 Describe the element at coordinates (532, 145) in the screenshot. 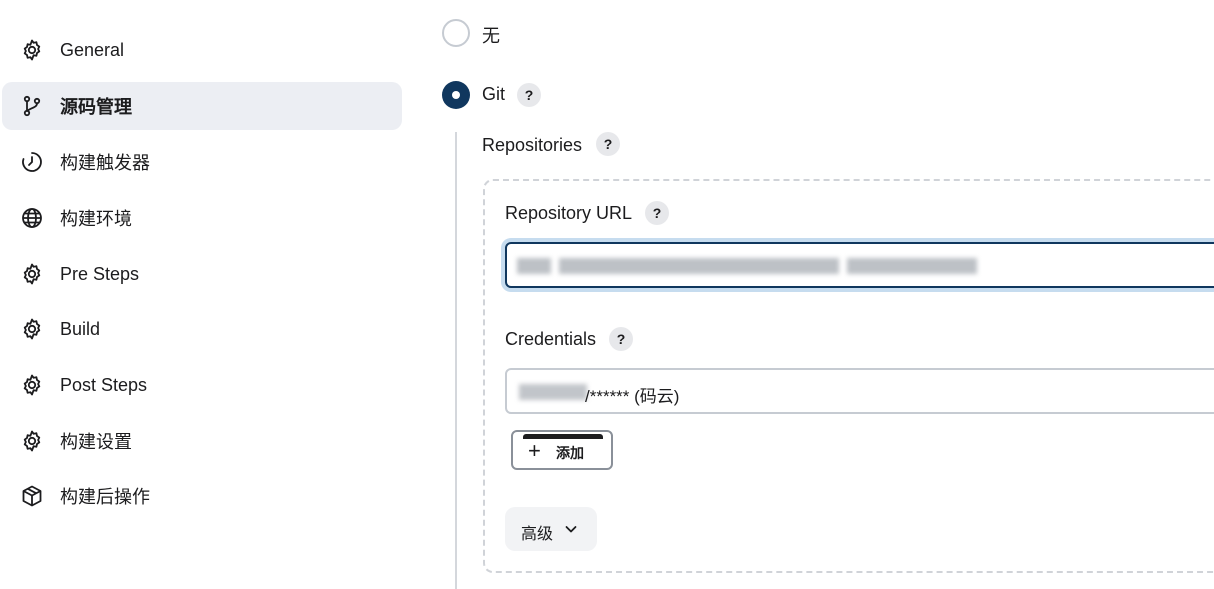

I see `repositories-label: Repositories` at that location.